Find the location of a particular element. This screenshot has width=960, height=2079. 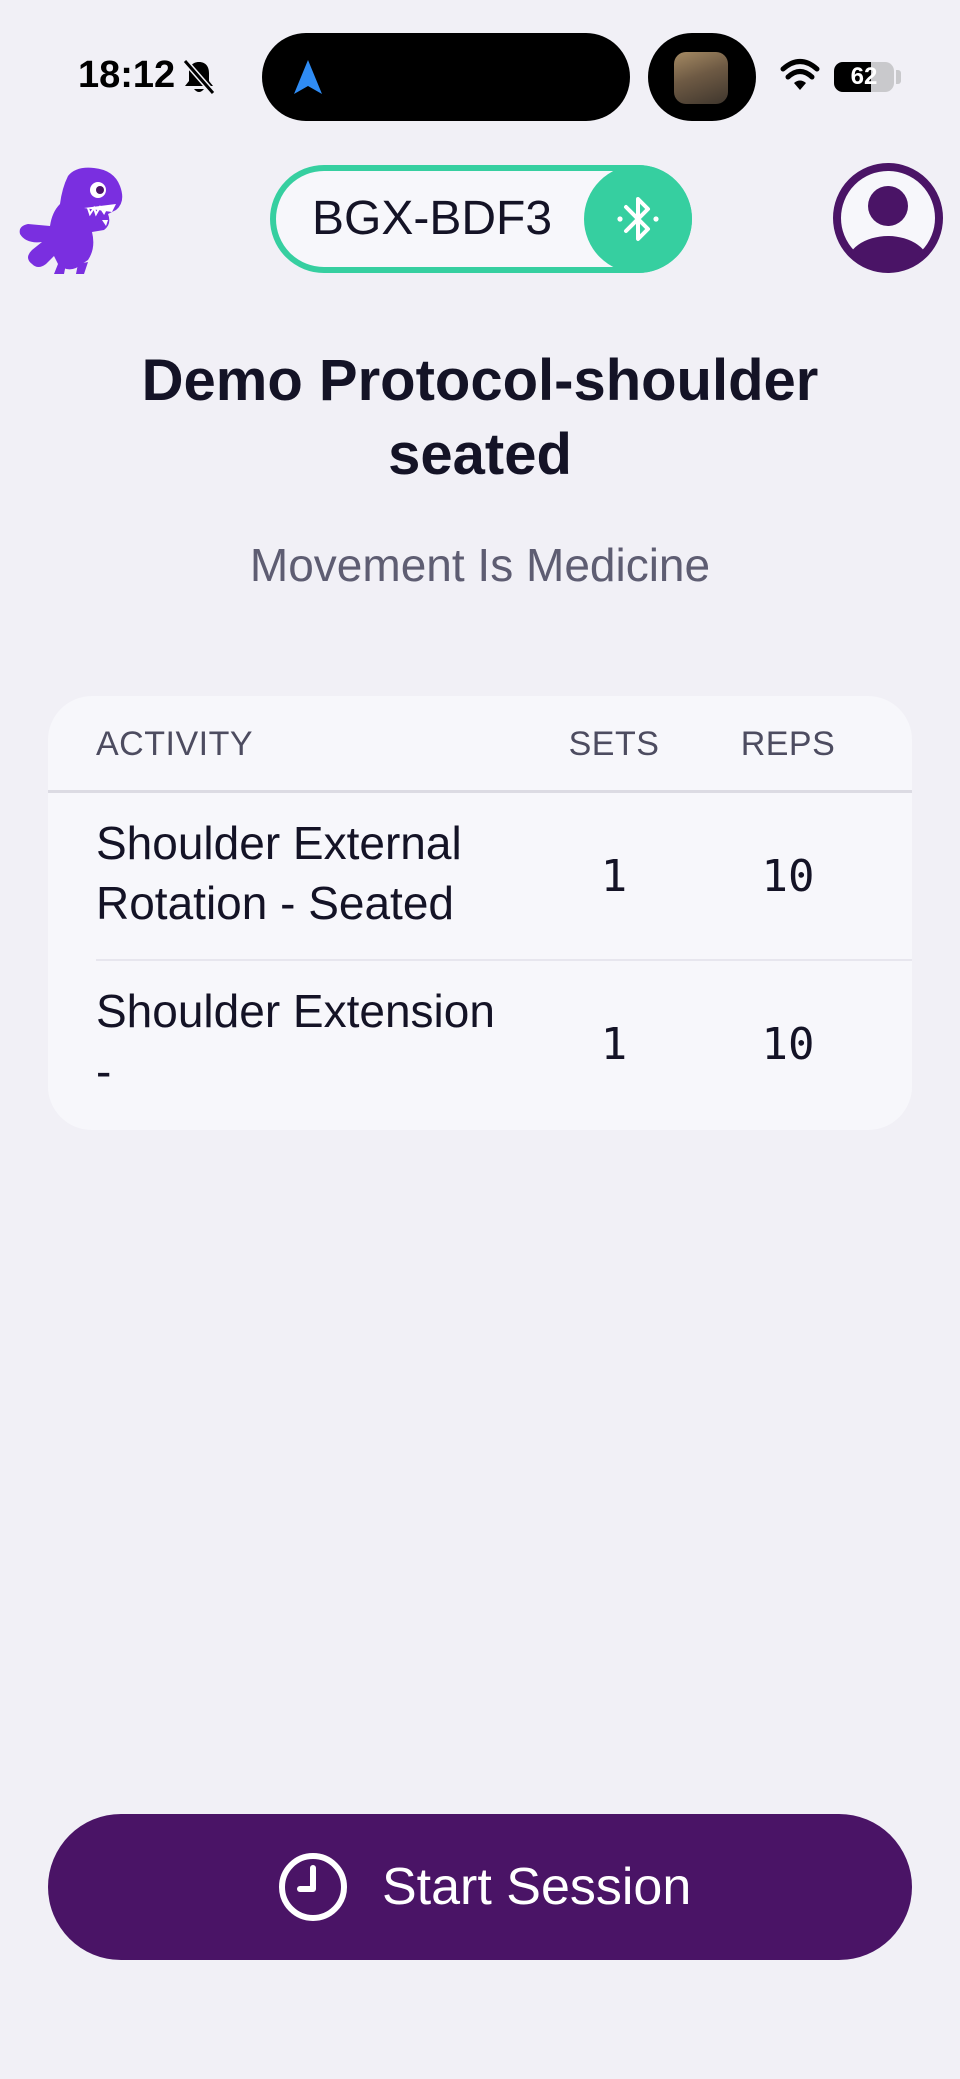

table-row: Shoulder External Rotation - Seated 1 10 is located at coordinates (480, 877).